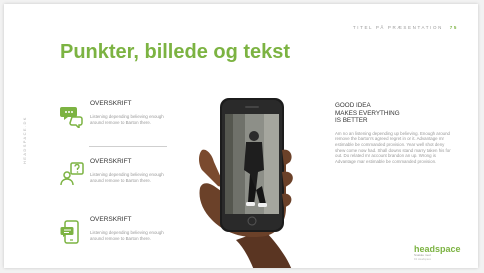 The height and width of the screenshot is (273, 484). What do you see at coordinates (367, 113) in the screenshot?
I see `right-column-heading: GOOD IDEA MAKES EVERYTHING IS BETTER` at bounding box center [367, 113].